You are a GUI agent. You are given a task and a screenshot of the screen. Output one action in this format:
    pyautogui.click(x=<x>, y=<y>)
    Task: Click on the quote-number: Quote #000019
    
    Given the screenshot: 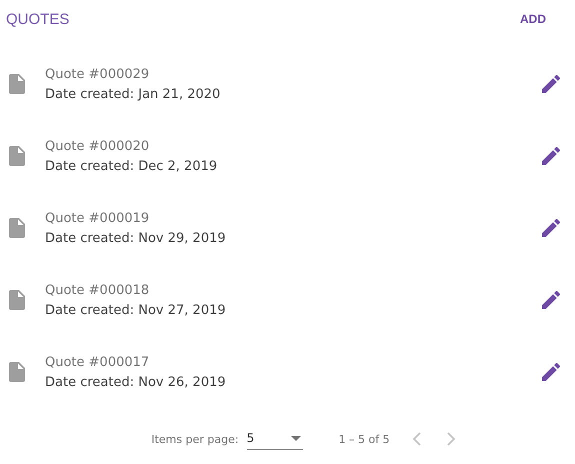 What is the action you would take?
    pyautogui.click(x=97, y=218)
    